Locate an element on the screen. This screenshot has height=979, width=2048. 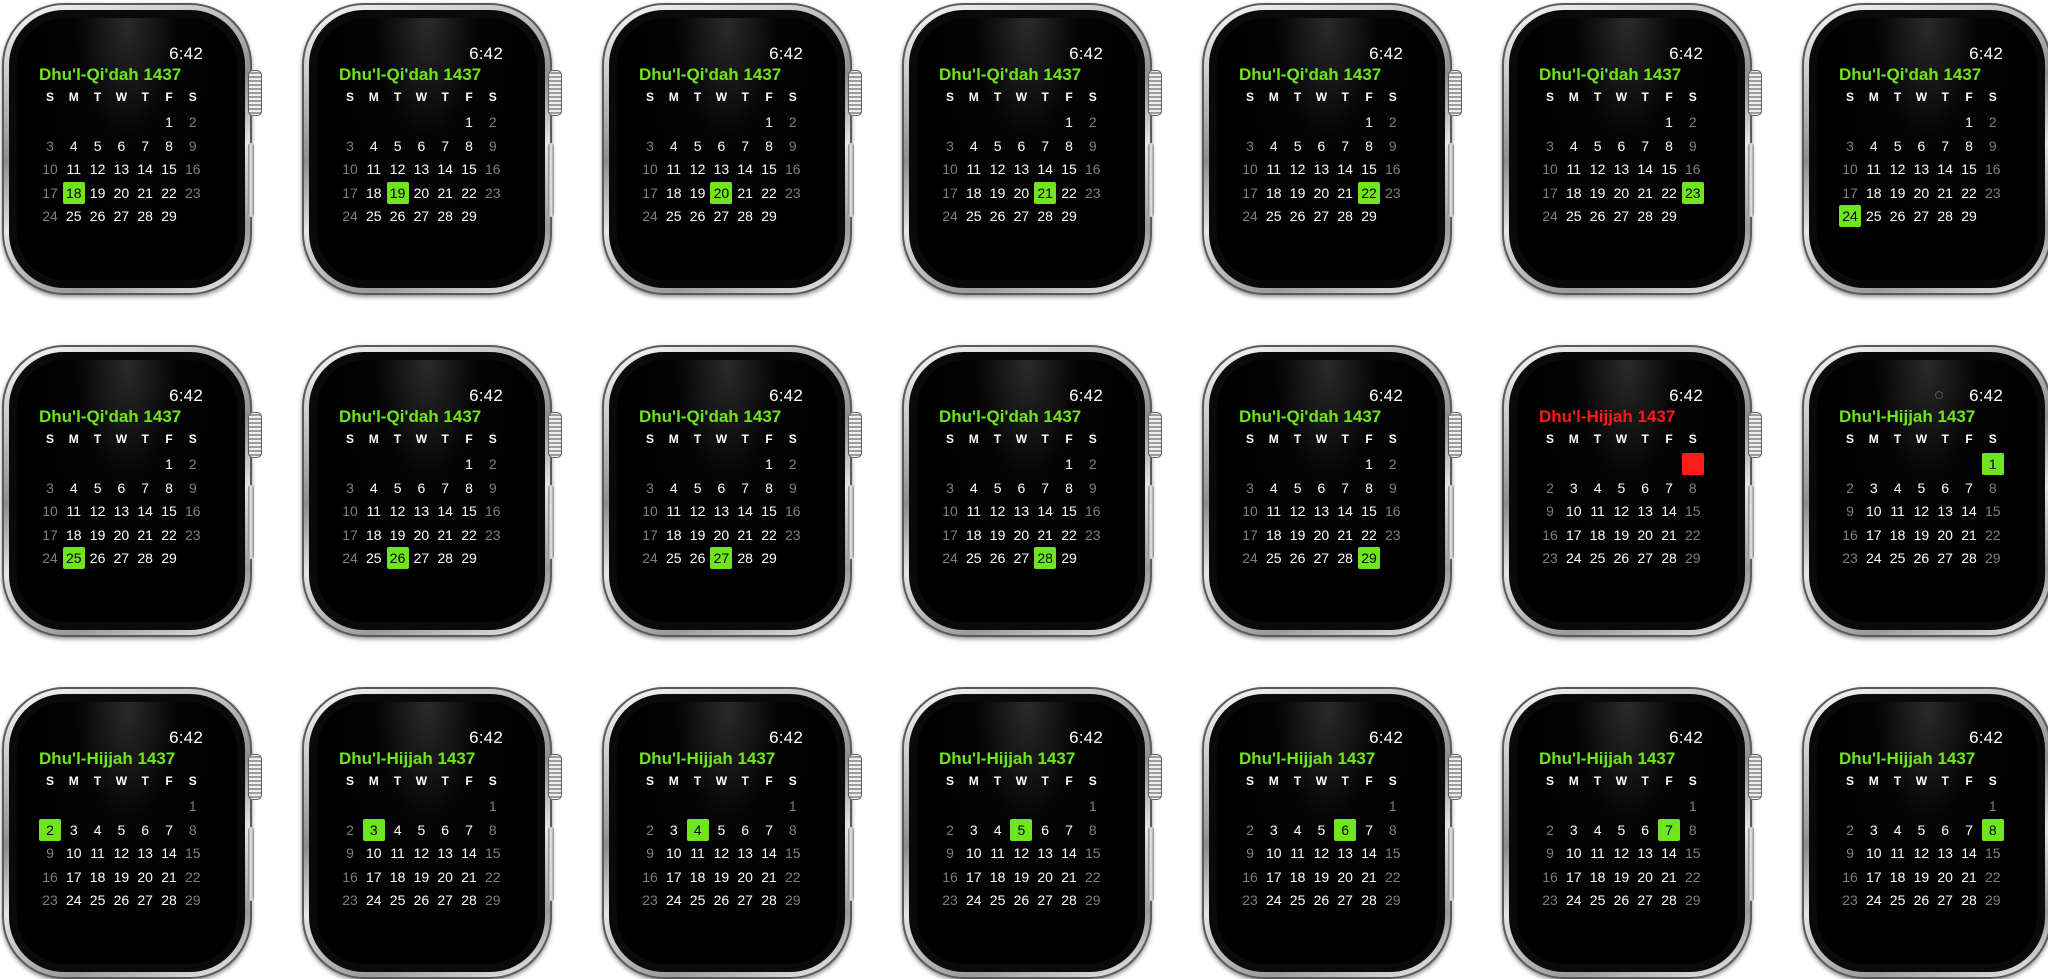
calendar-day: 18 is located at coordinates (1874, 192).